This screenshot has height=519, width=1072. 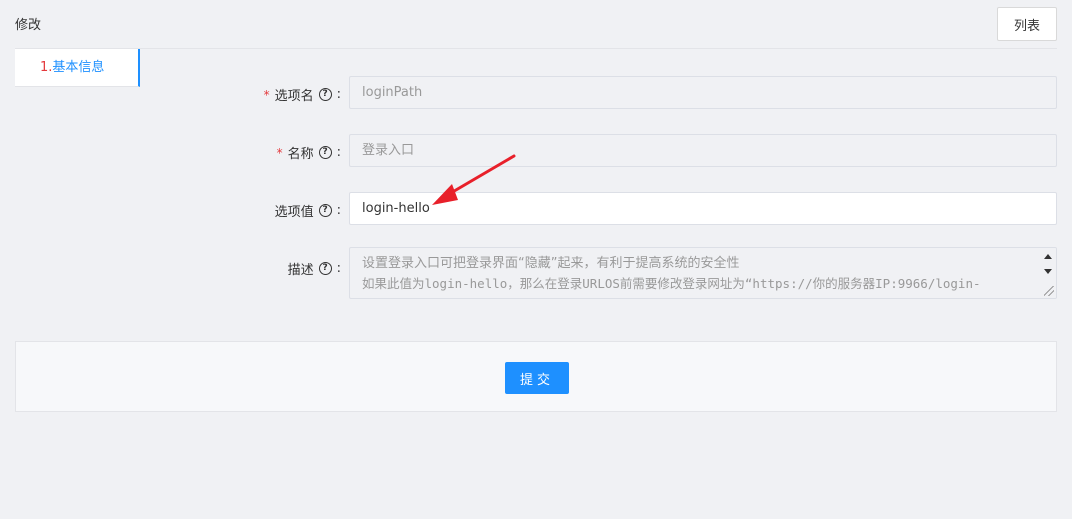 I want to click on description-line-1: 设置登录入口可把登录界面“隐藏”起来，有利于提高系统的安全性, so click(x=551, y=263).